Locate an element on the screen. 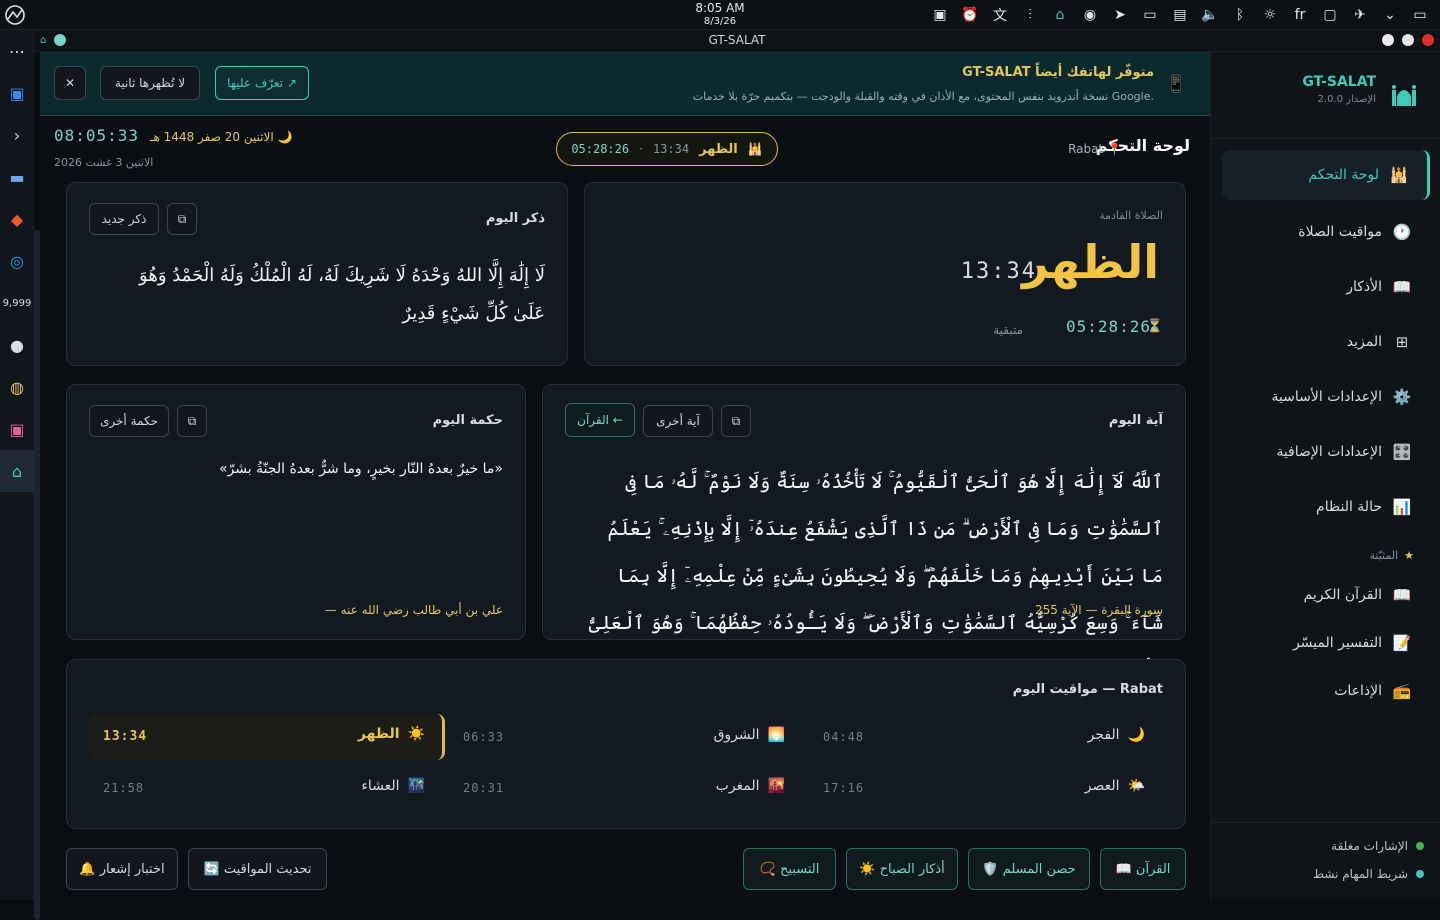 The width and height of the screenshot is (1440, 920). copy-dhikr-button: ⧉ is located at coordinates (182, 219).